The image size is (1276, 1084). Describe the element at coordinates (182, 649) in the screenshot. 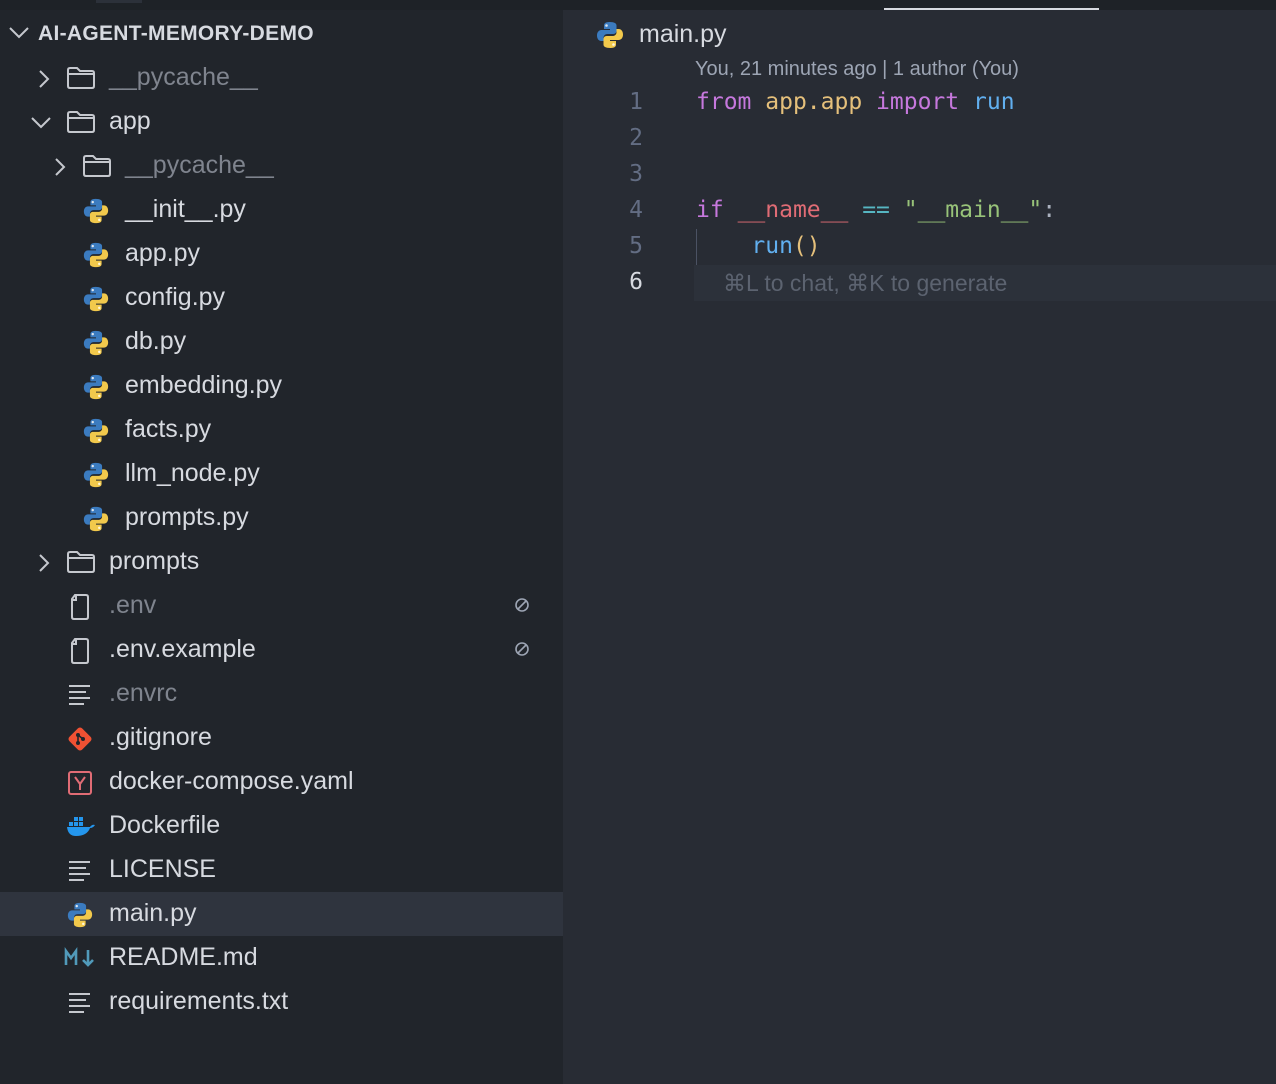

I see `tree-item-label: .env.example` at that location.